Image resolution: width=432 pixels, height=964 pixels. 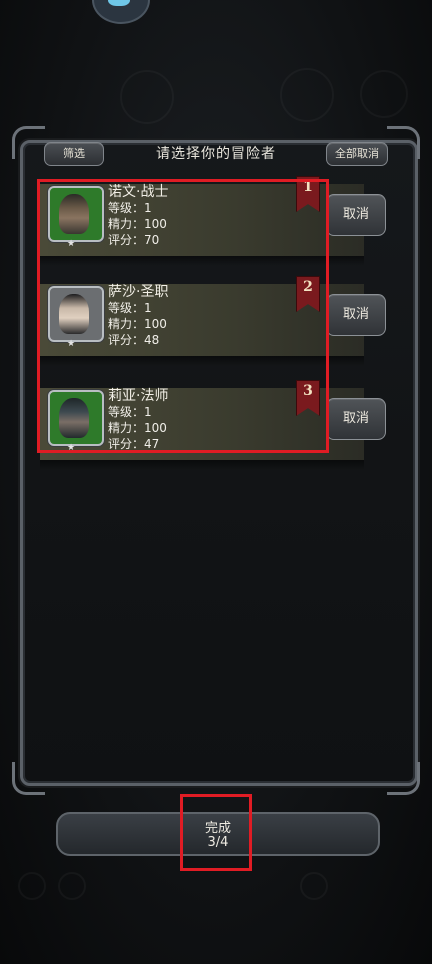 What do you see at coordinates (357, 154) in the screenshot?
I see `cancel-all-button: 全部取消` at bounding box center [357, 154].